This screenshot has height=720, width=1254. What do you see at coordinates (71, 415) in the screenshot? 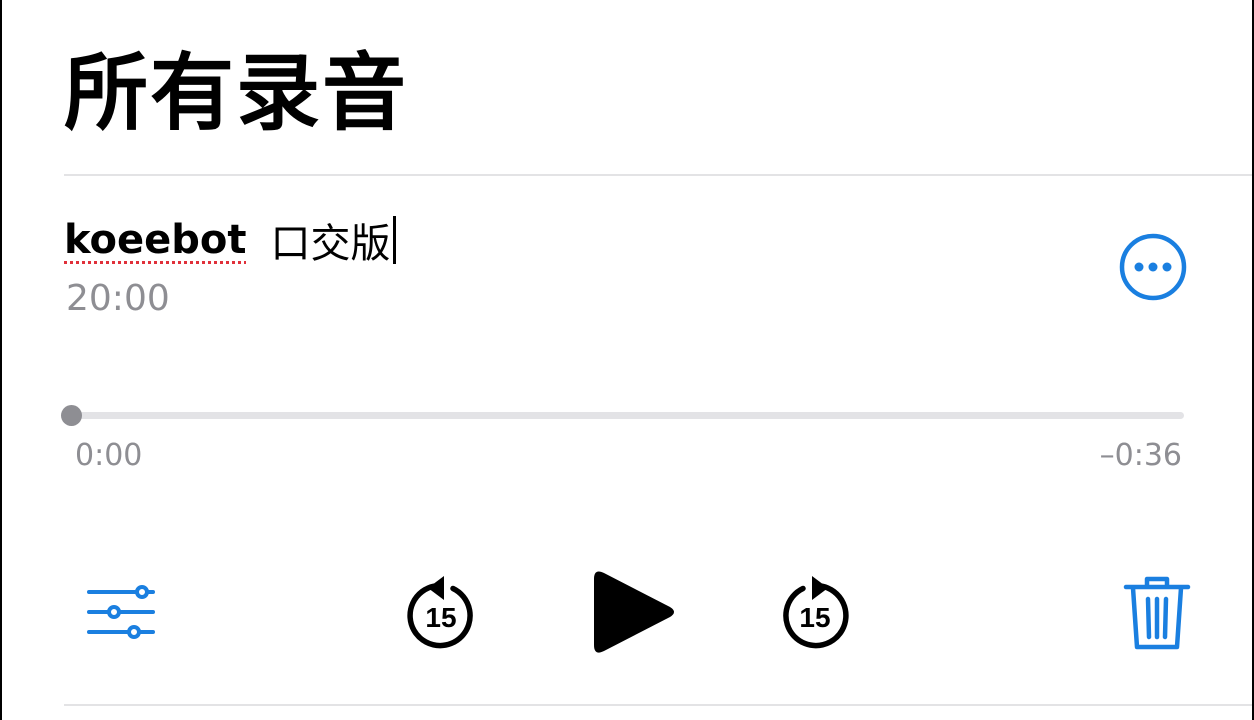
I see `scrubber-knob` at bounding box center [71, 415].